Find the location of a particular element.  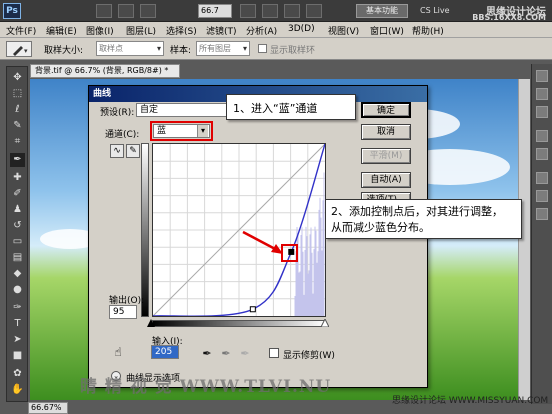

watermark-bottom-left: 睛 精 视 觉 WWW.TLVI.NU is located at coordinates (206, 387).